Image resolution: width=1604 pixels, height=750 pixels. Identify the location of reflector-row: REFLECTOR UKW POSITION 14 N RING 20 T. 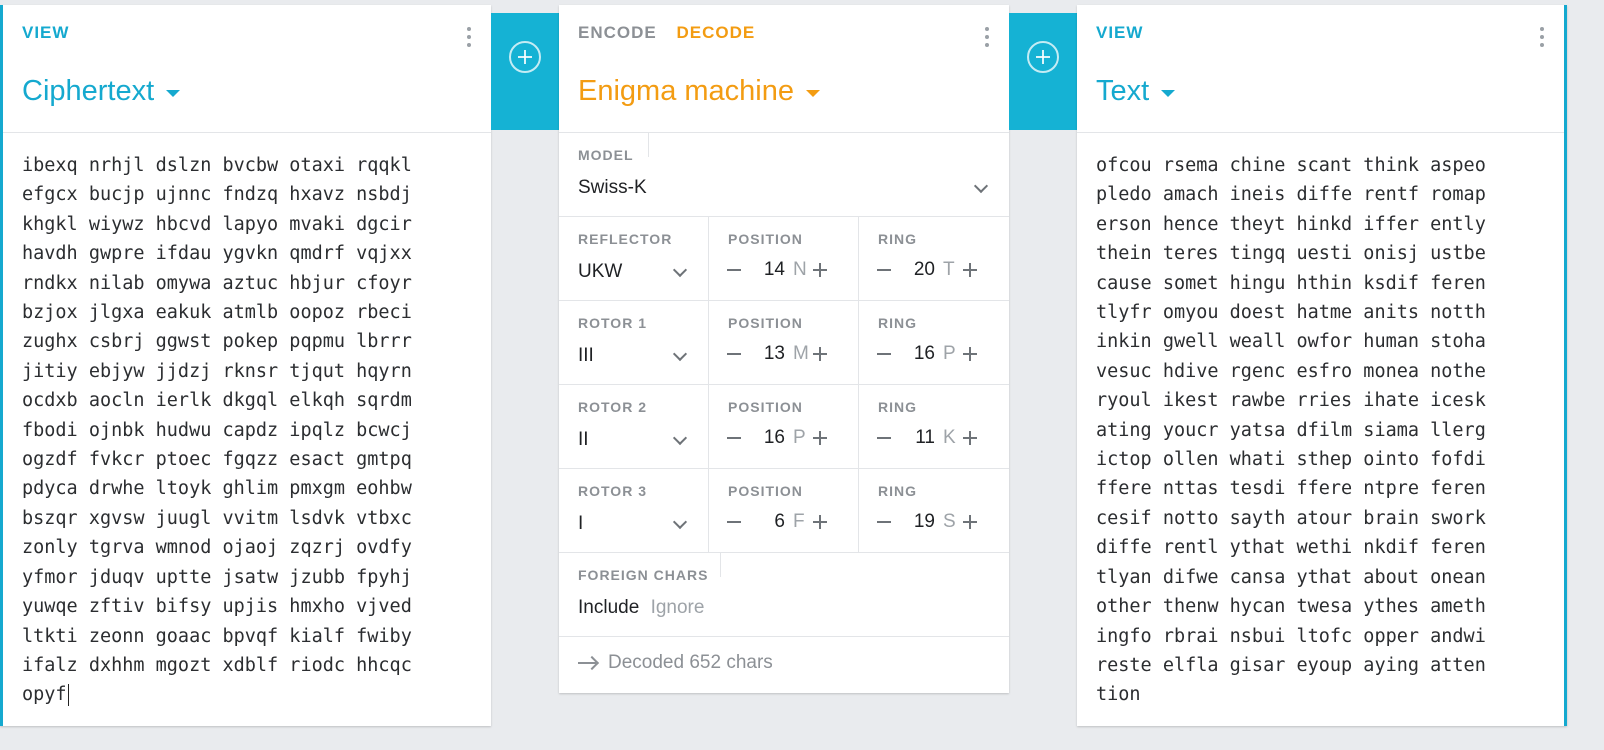
(784, 259).